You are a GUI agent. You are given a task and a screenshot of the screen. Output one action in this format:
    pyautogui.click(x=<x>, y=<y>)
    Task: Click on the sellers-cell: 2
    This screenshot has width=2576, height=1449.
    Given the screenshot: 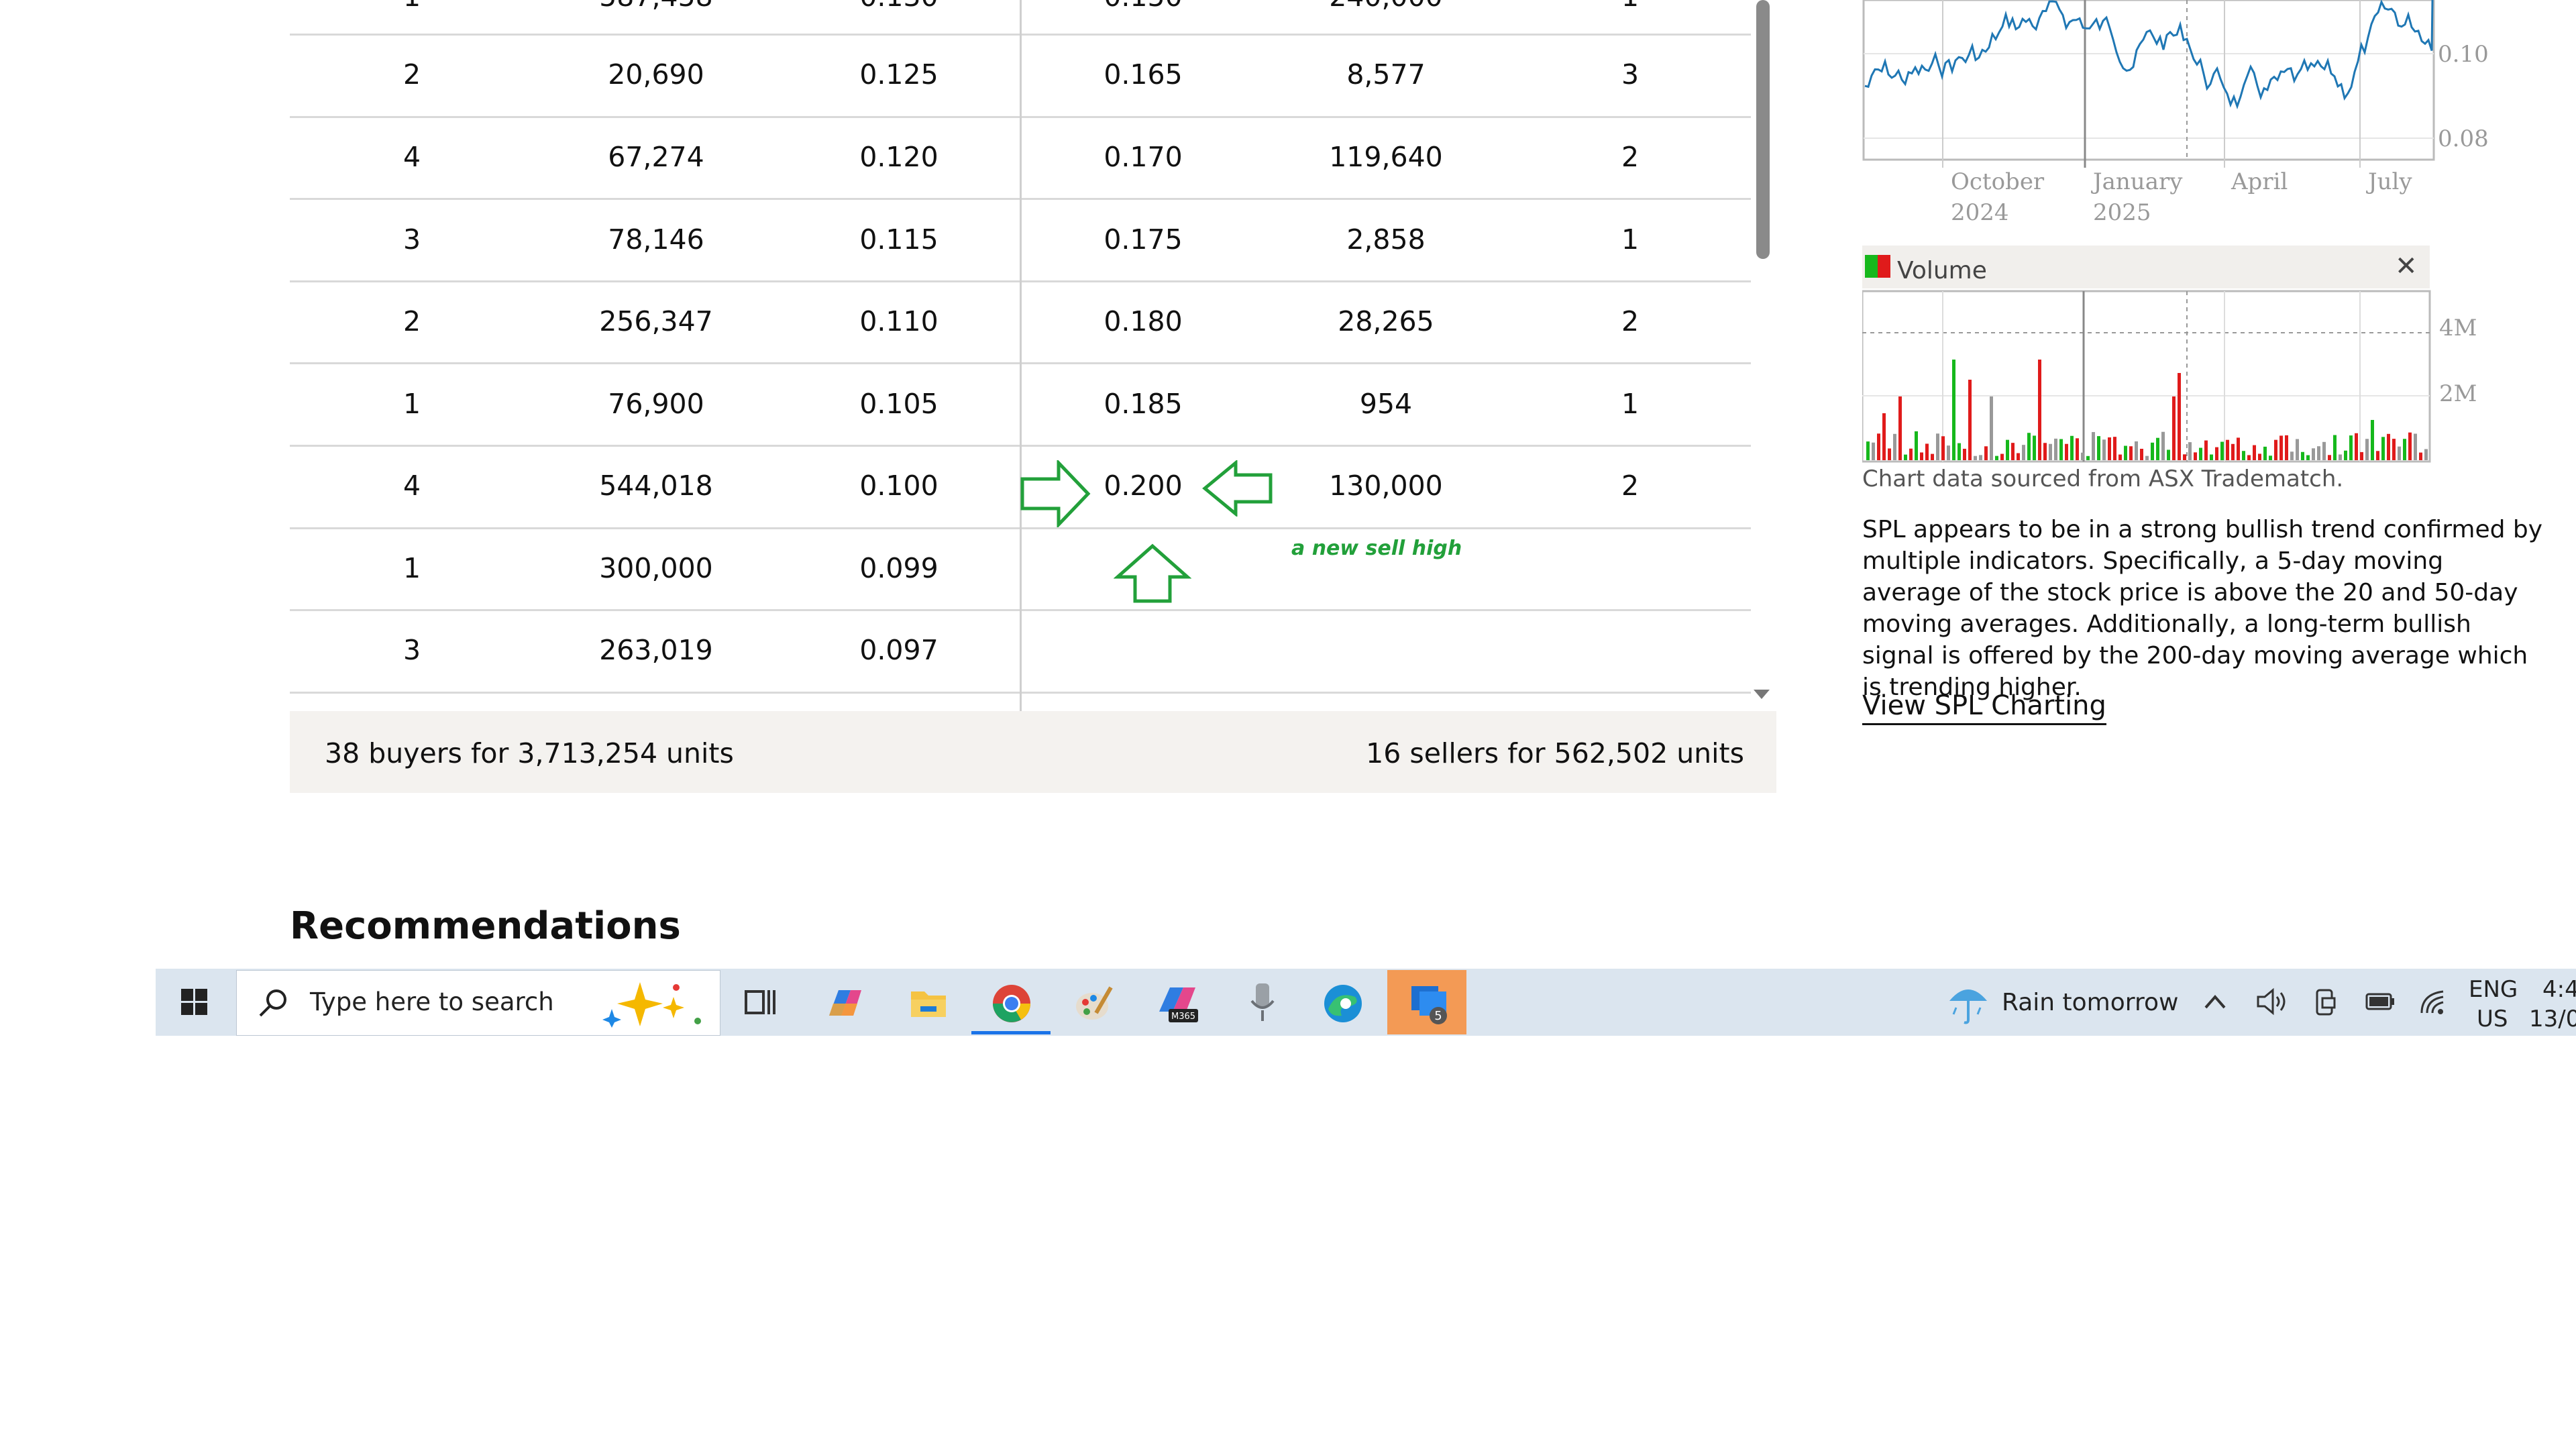 What is the action you would take?
    pyautogui.click(x=1630, y=321)
    